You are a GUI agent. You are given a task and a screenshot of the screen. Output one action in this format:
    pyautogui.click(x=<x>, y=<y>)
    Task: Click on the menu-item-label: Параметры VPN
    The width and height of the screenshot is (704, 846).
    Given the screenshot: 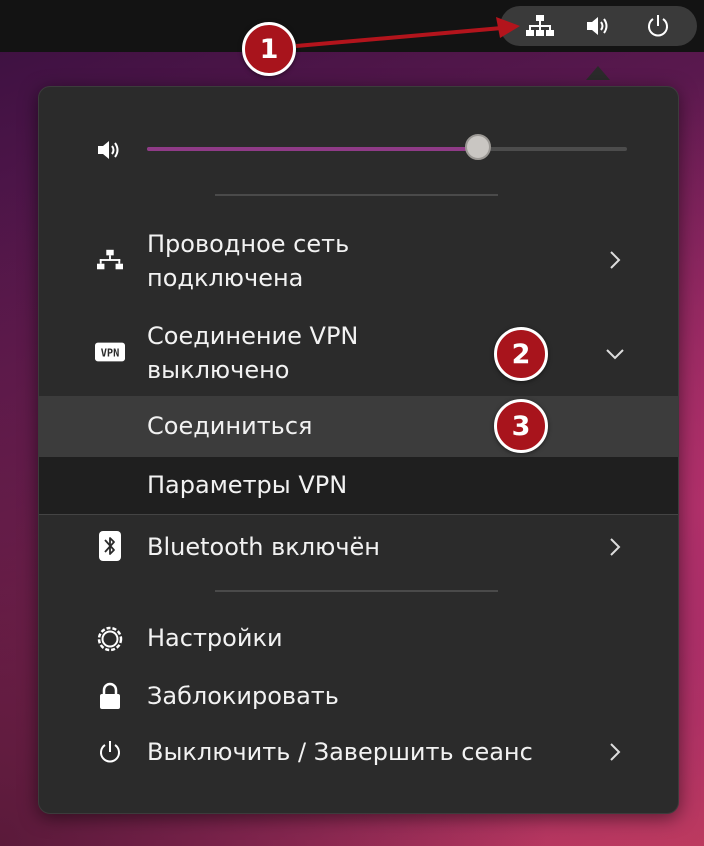 What is the action you would take?
    pyautogui.click(x=247, y=485)
    